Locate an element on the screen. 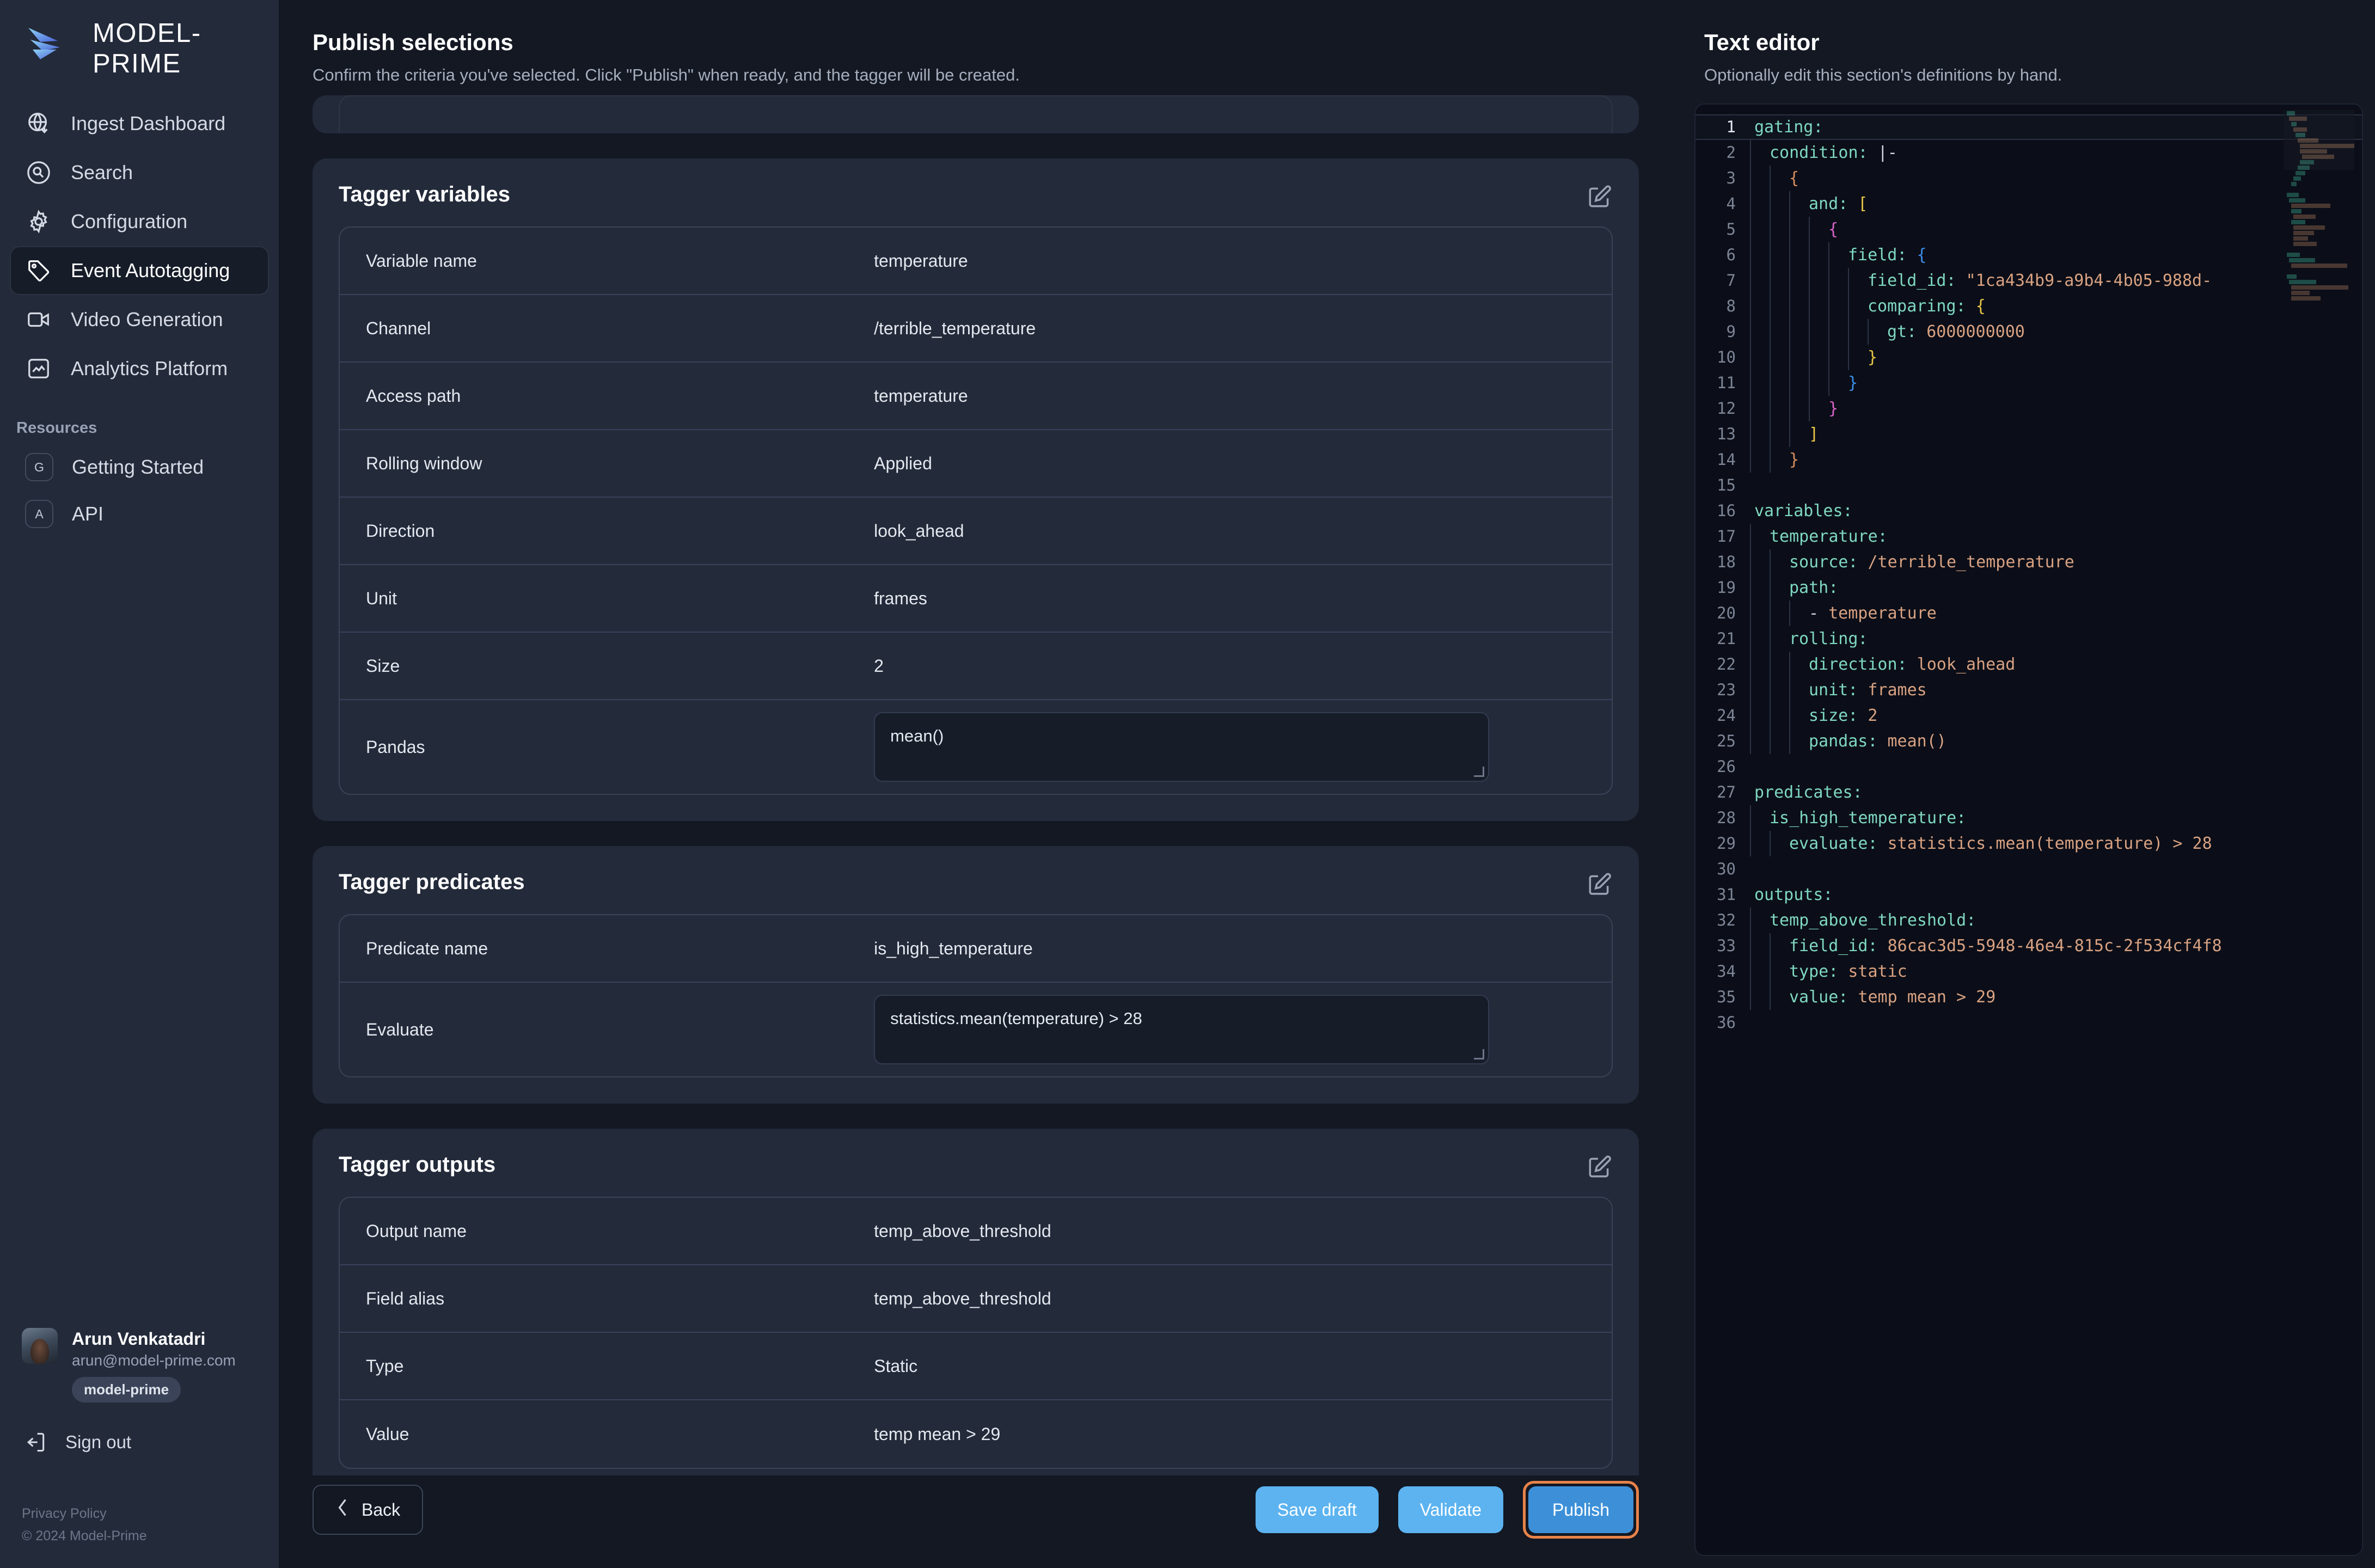 The height and width of the screenshot is (1568, 2375). code-line: 27 predicates: is located at coordinates (2028, 792).